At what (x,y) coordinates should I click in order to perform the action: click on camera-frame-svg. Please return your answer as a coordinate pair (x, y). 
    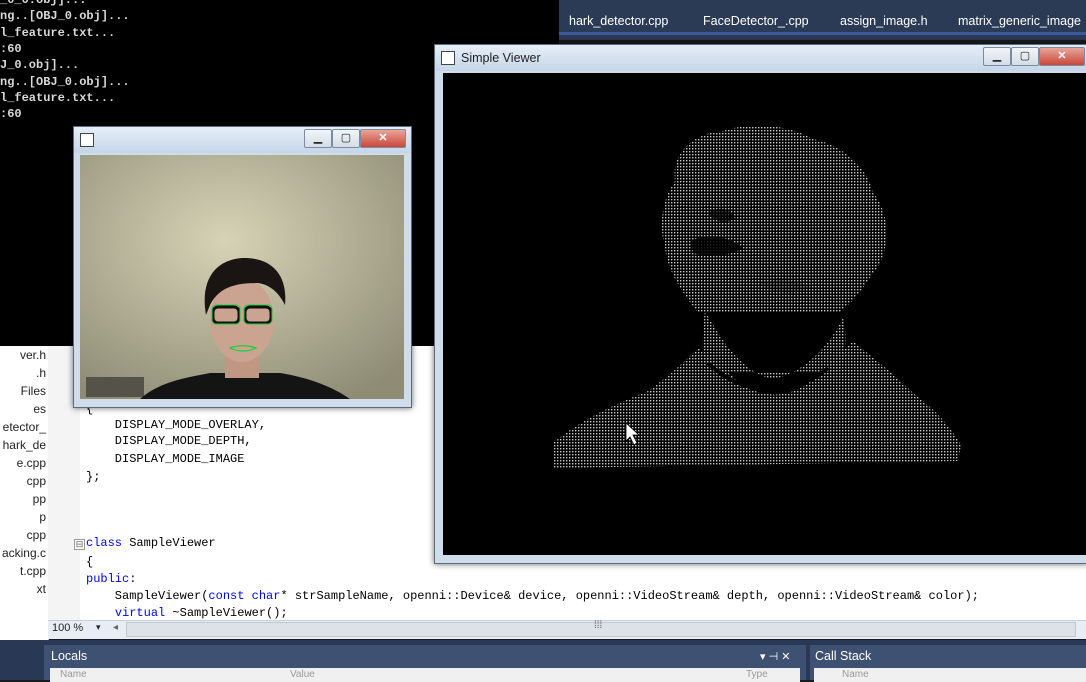
    Looking at the image, I should click on (242, 277).